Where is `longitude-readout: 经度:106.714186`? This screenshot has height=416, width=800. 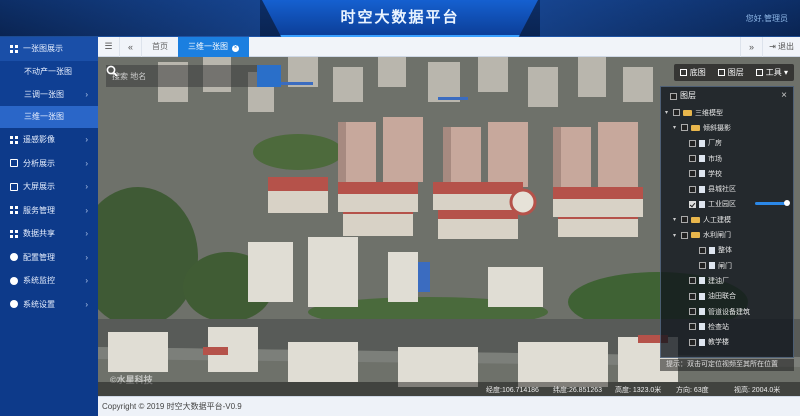
longitude-readout: 经度:106.714186 is located at coordinates (512, 390).